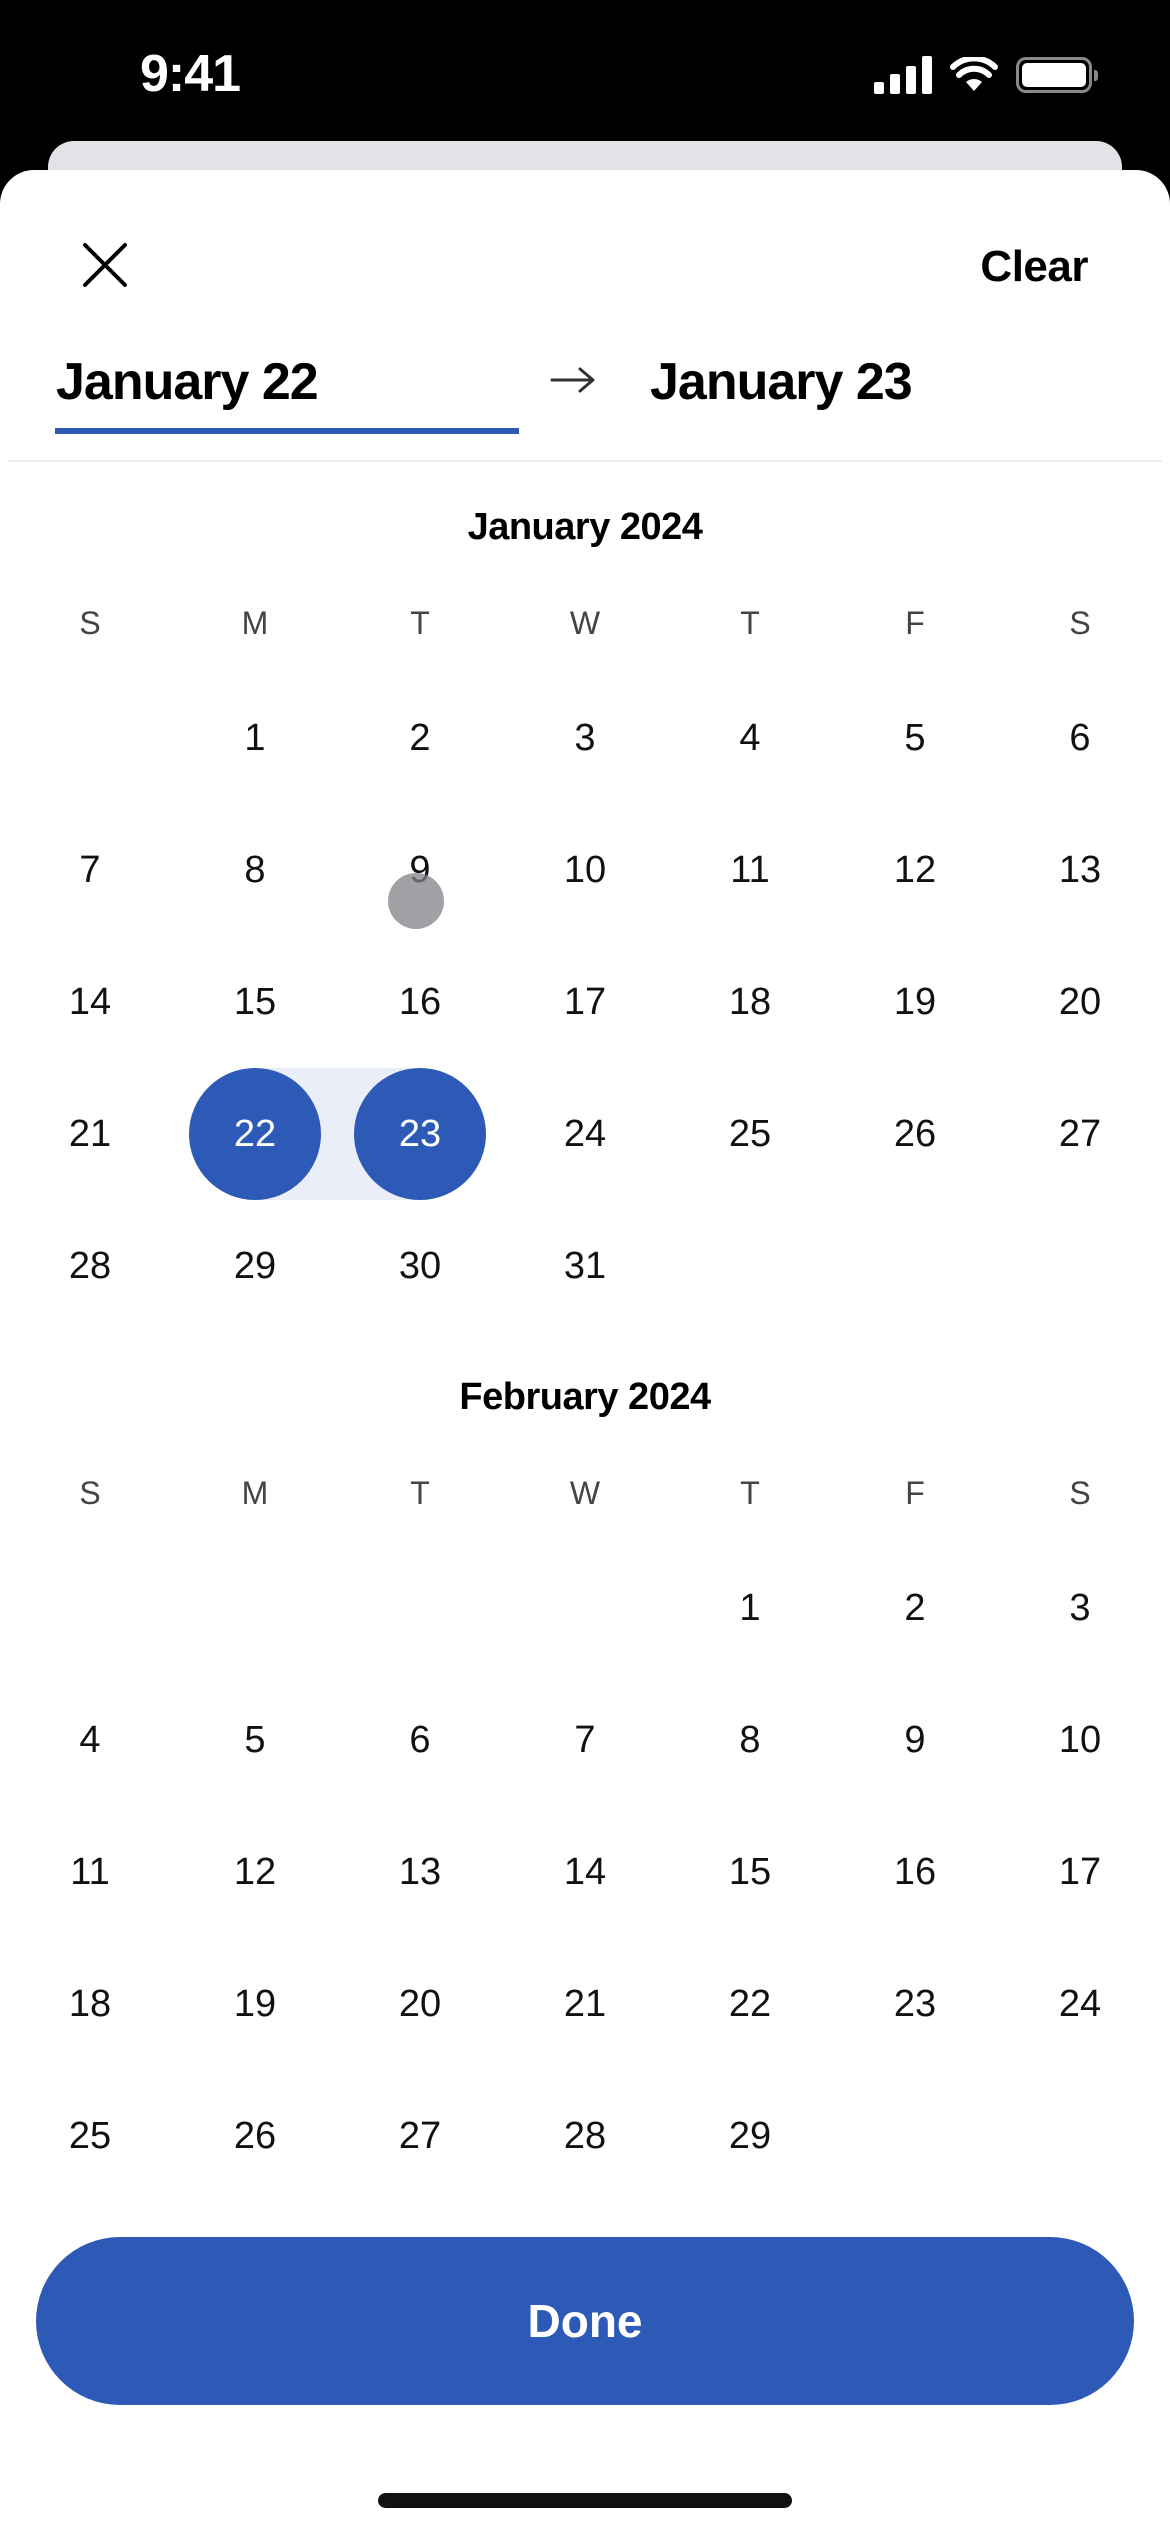 The height and width of the screenshot is (2532, 1170). I want to click on active-tab-indicator, so click(287, 431).